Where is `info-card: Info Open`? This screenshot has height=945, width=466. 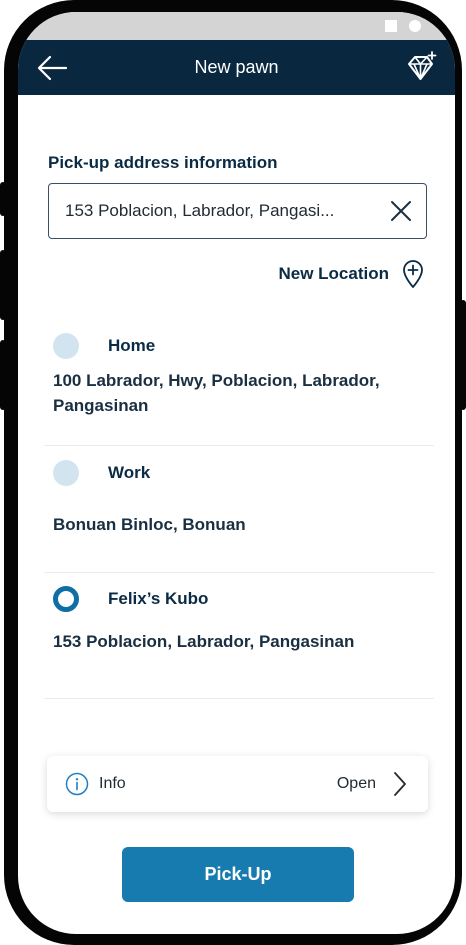
info-card: Info Open is located at coordinates (237, 784).